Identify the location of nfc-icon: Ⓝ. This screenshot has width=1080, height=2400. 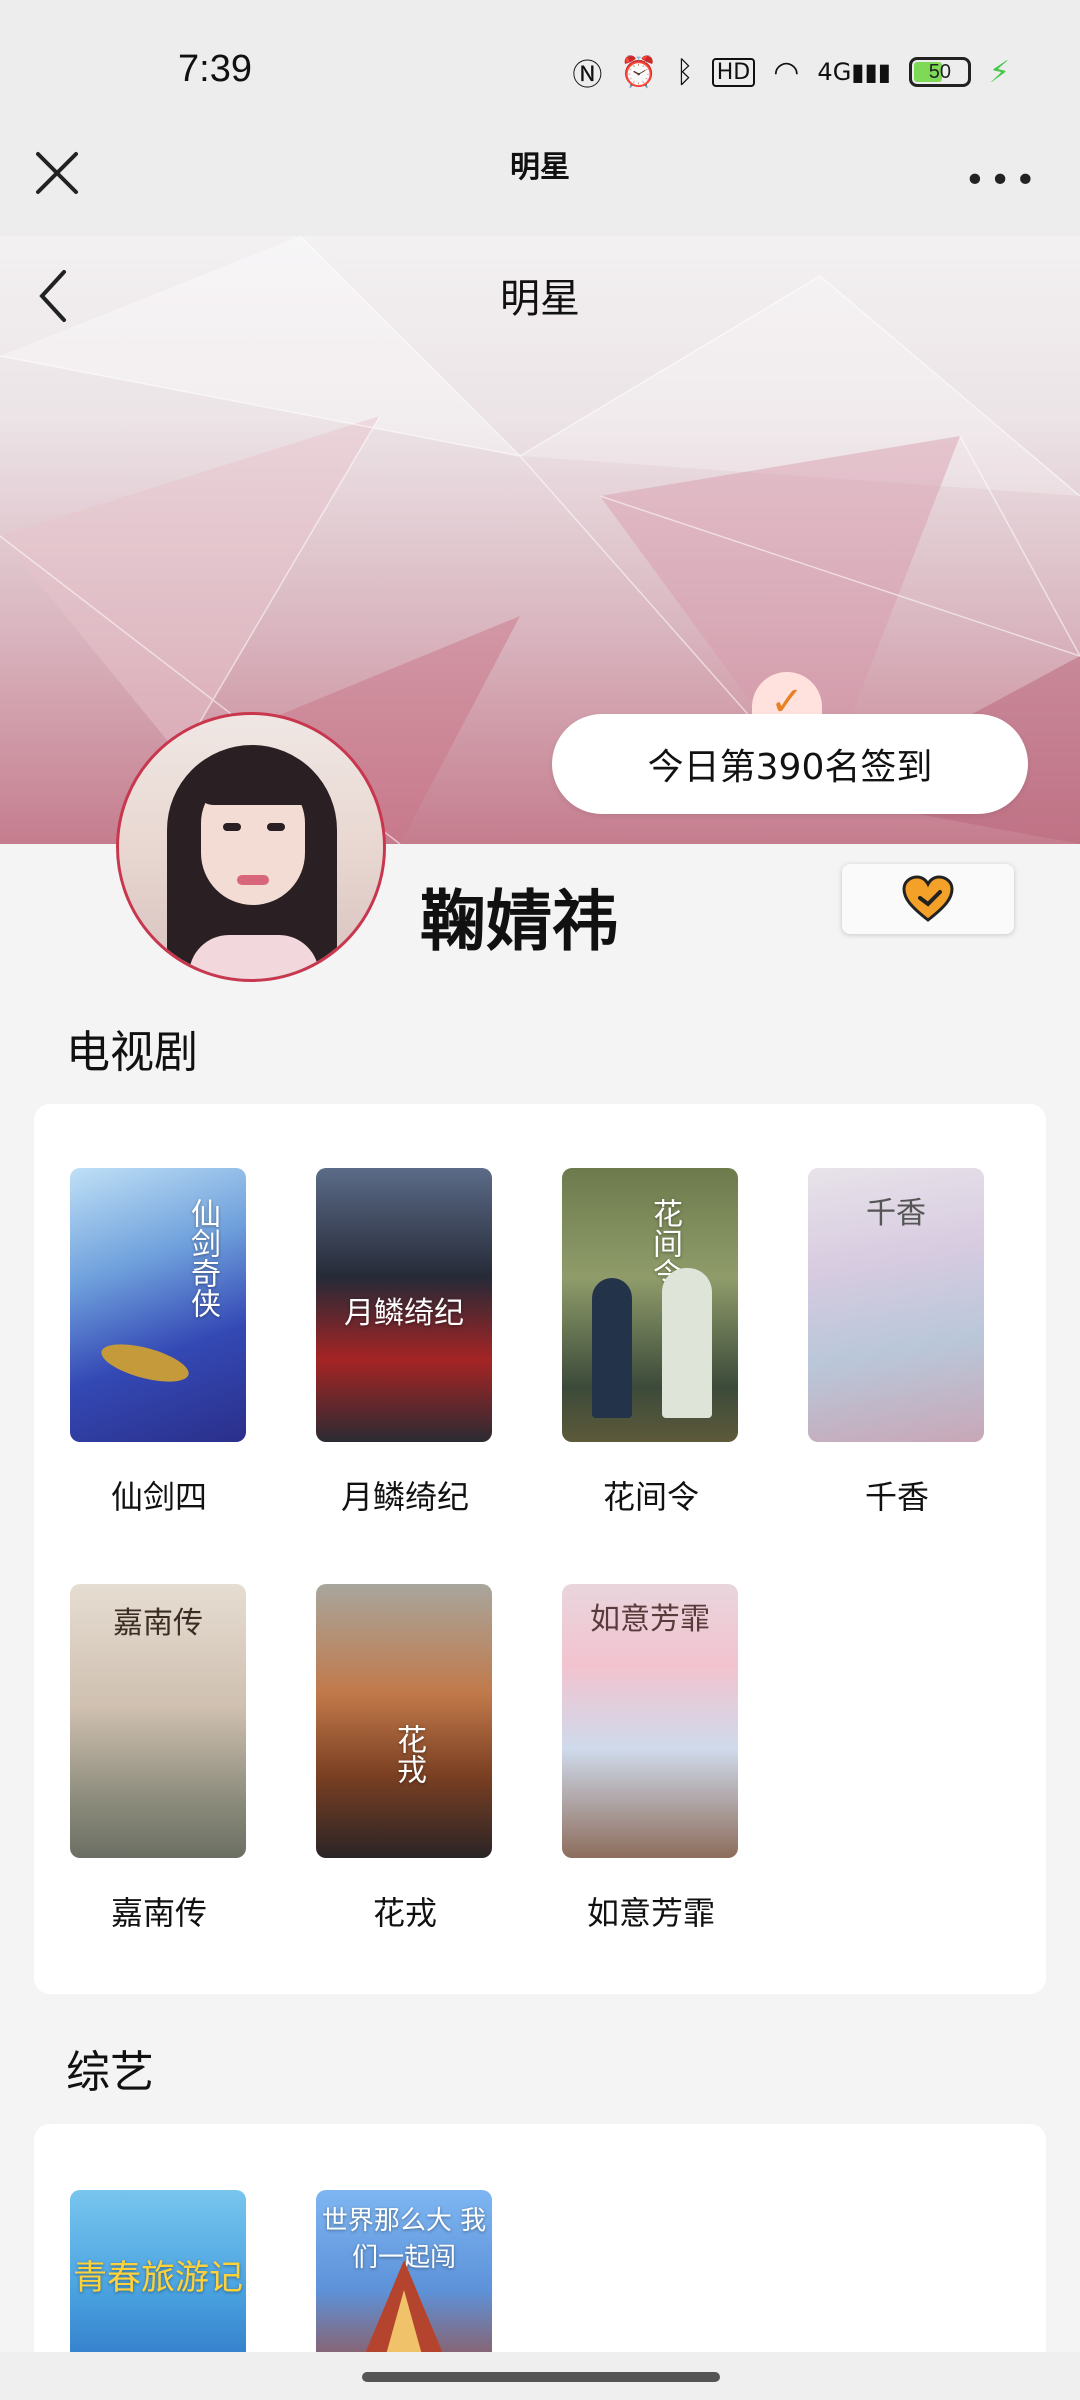
(587, 75).